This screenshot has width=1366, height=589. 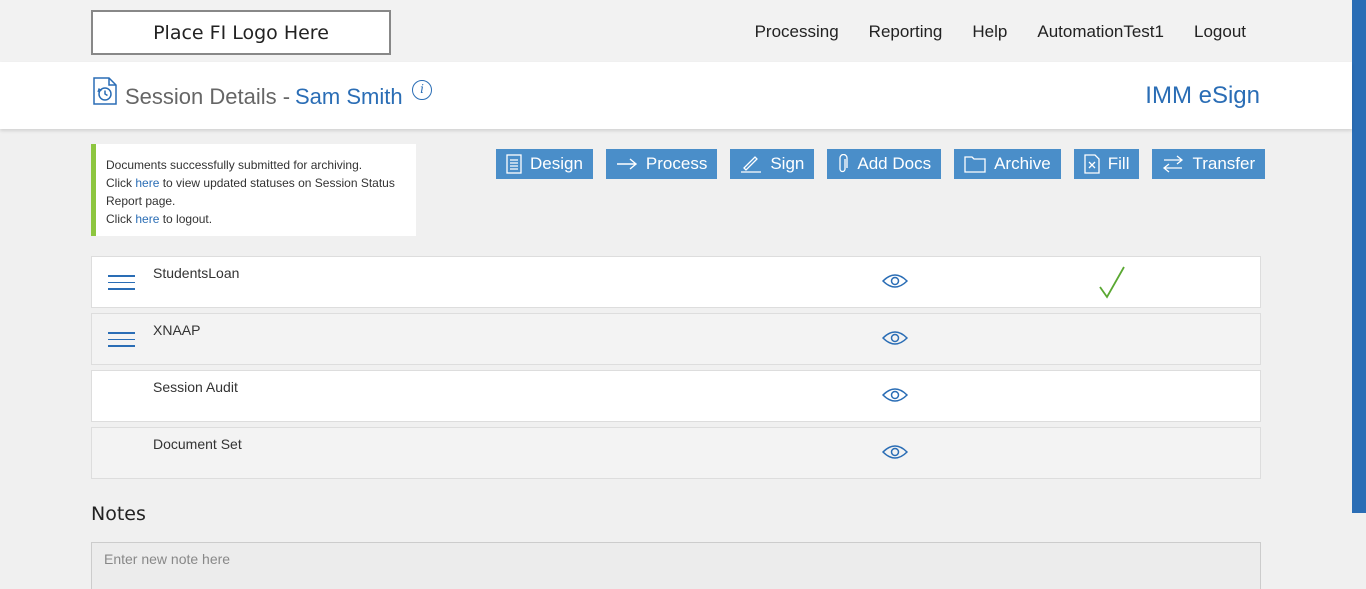 What do you see at coordinates (177, 330) in the screenshot?
I see `document-name: XNAAP` at bounding box center [177, 330].